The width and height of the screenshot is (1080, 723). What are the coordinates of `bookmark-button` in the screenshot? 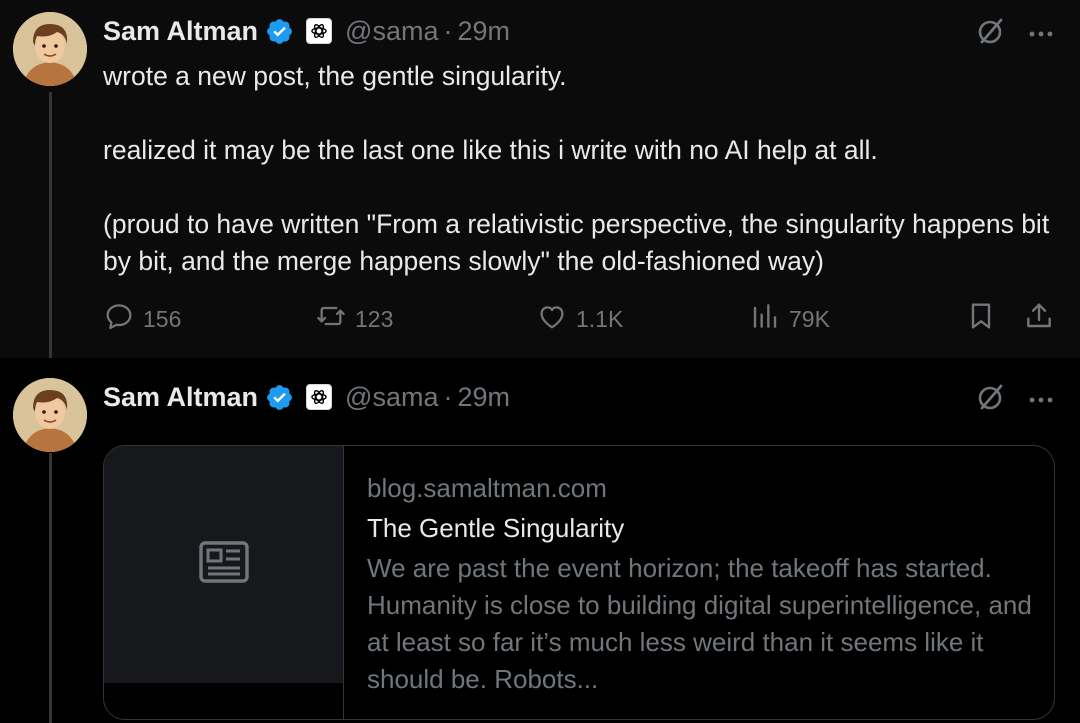 It's located at (981, 319).